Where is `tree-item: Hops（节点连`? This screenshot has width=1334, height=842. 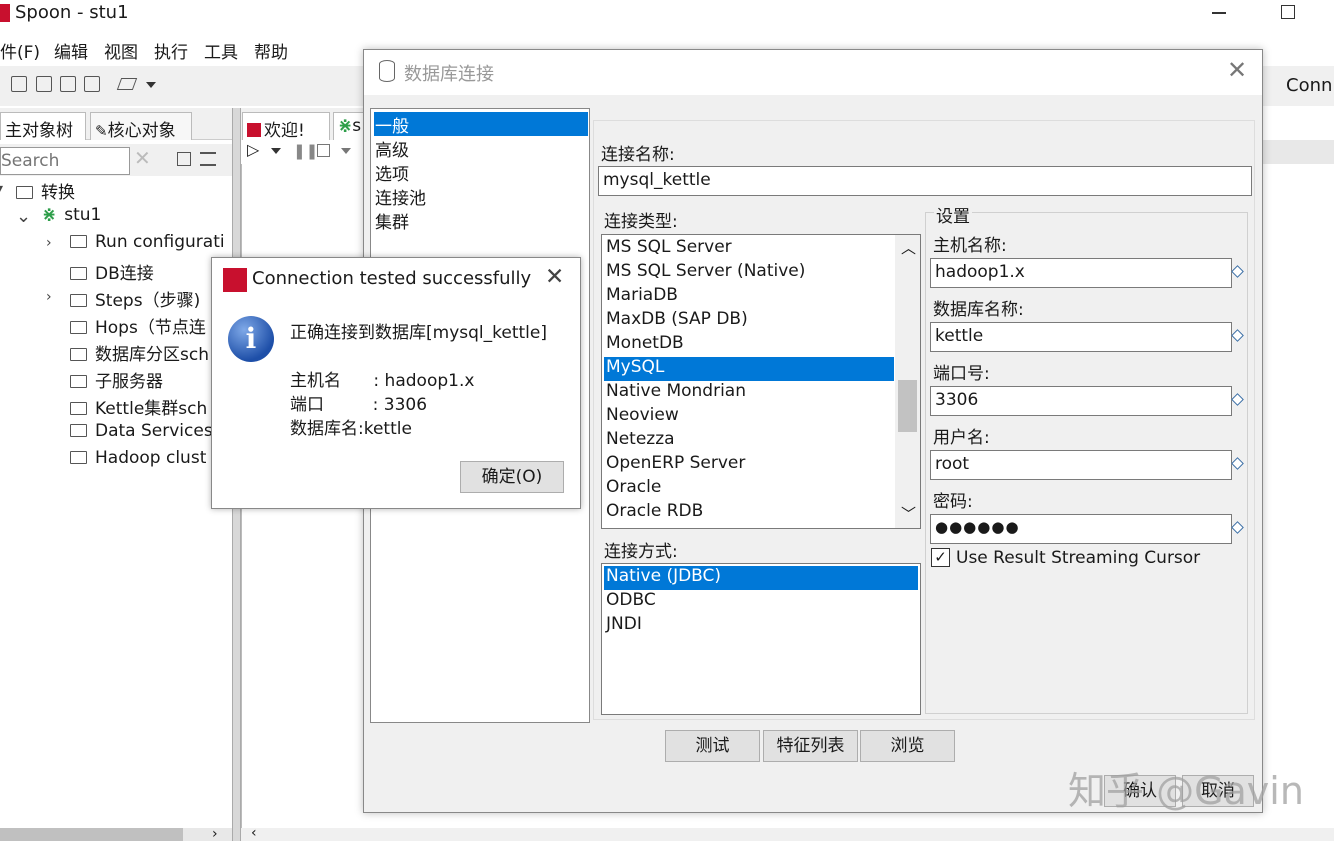 tree-item: Hops（节点连 is located at coordinates (138, 326).